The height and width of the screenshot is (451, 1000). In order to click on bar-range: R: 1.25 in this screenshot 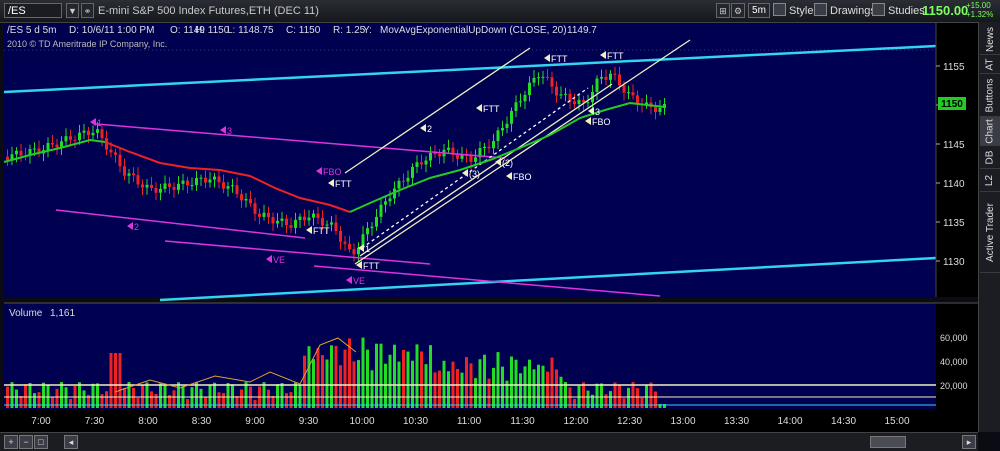, I will do `click(349, 30)`.